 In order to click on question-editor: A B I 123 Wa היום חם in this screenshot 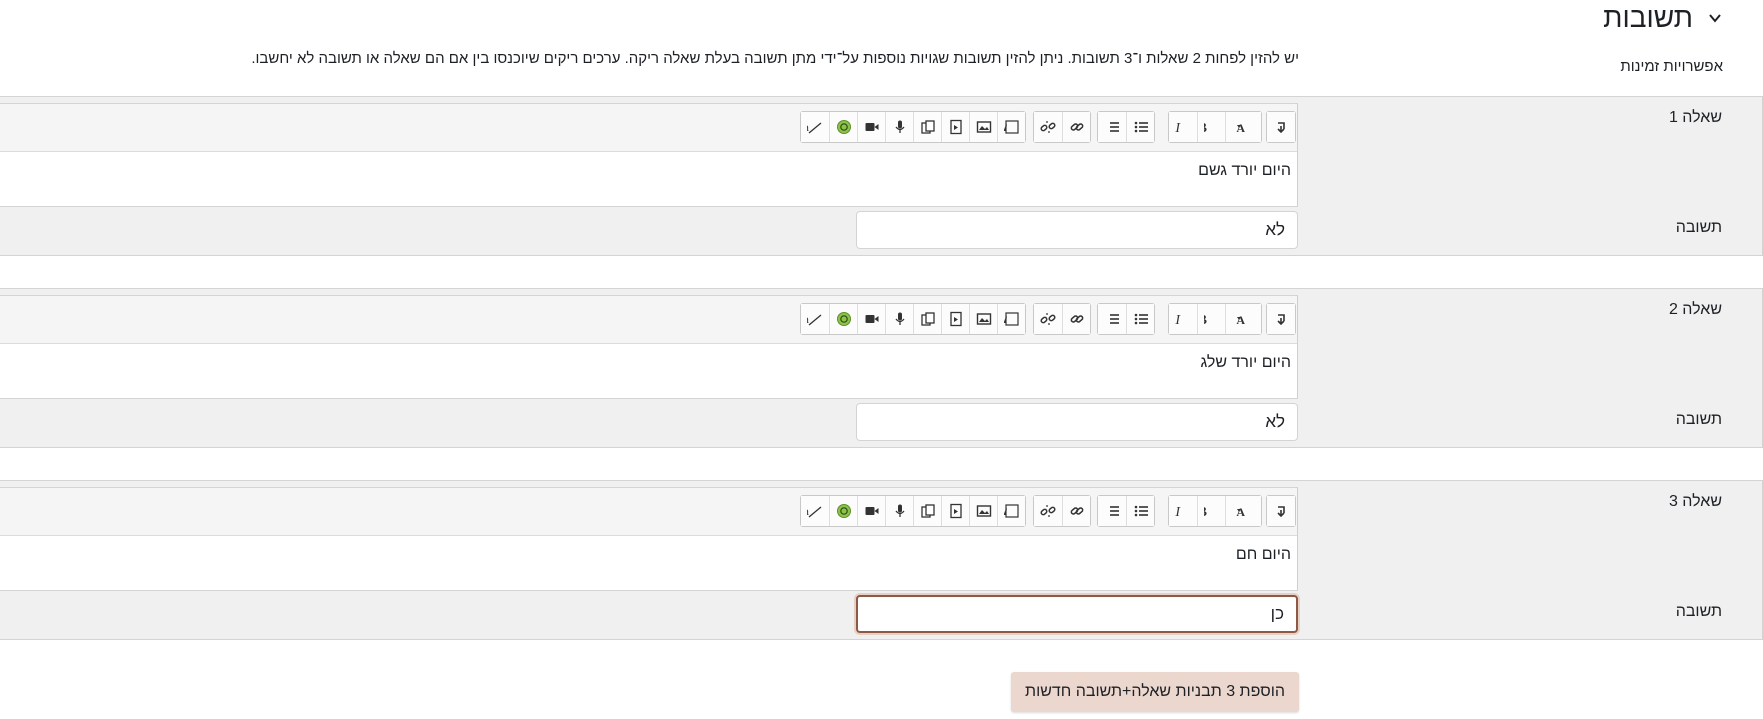, I will do `click(649, 539)`.